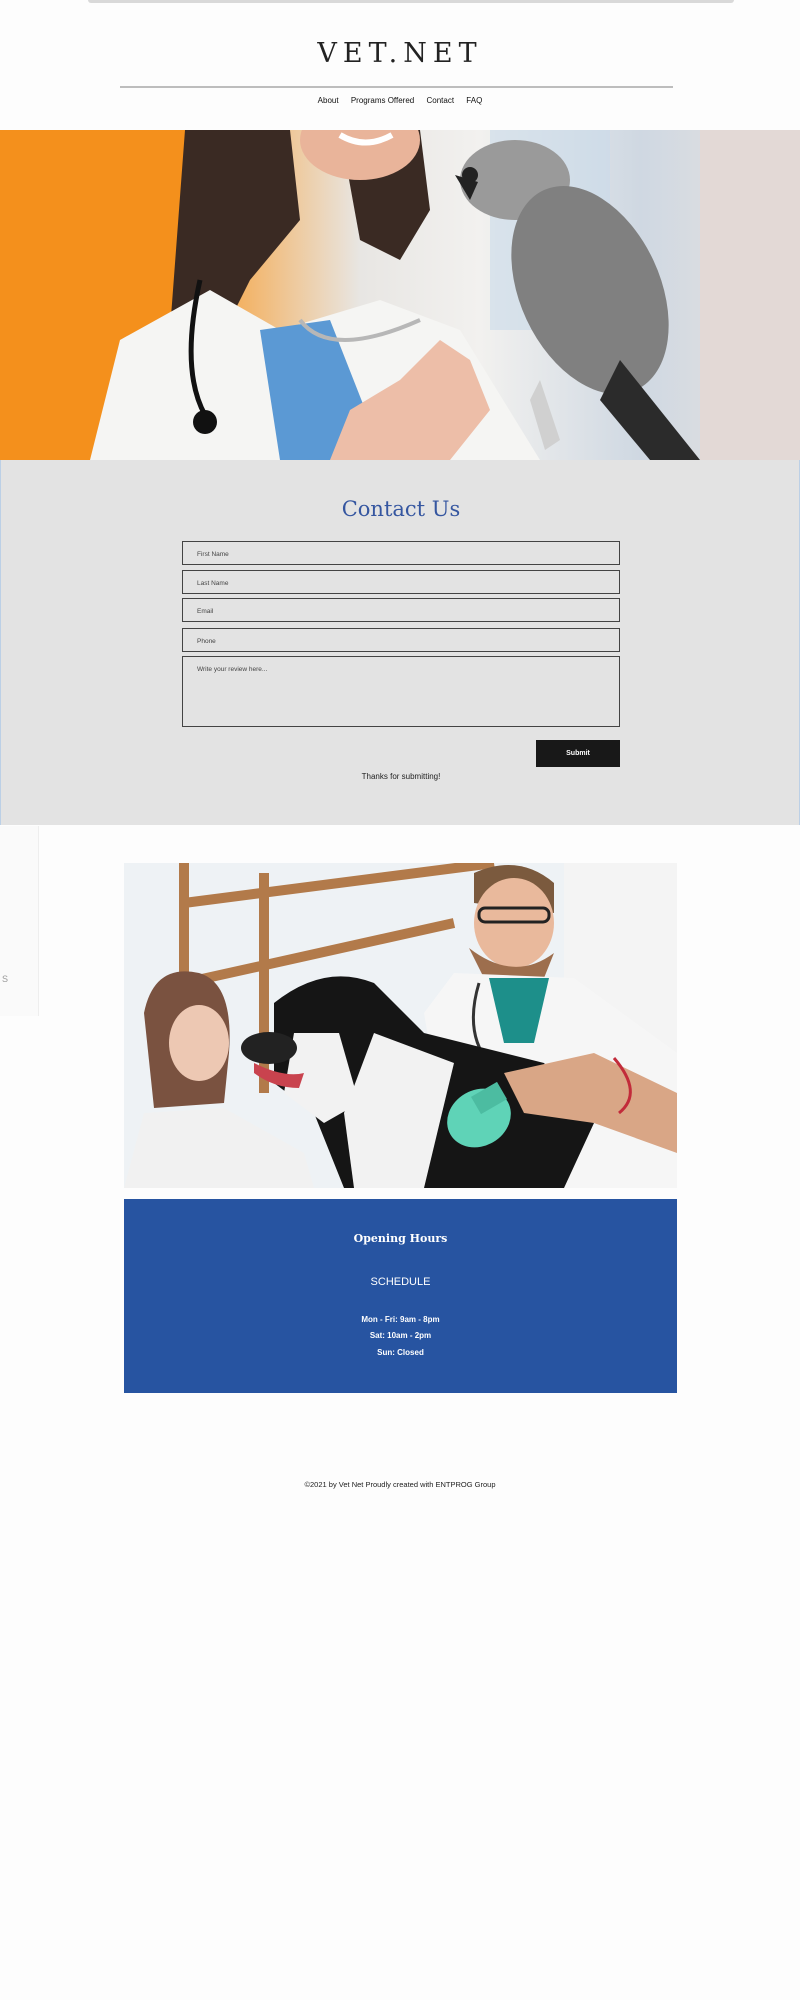 The width and height of the screenshot is (800, 2000). Describe the element at coordinates (400, 1319) in the screenshot. I see `hours-weekdays: Mon - Fri: 9am - 8pm` at that location.